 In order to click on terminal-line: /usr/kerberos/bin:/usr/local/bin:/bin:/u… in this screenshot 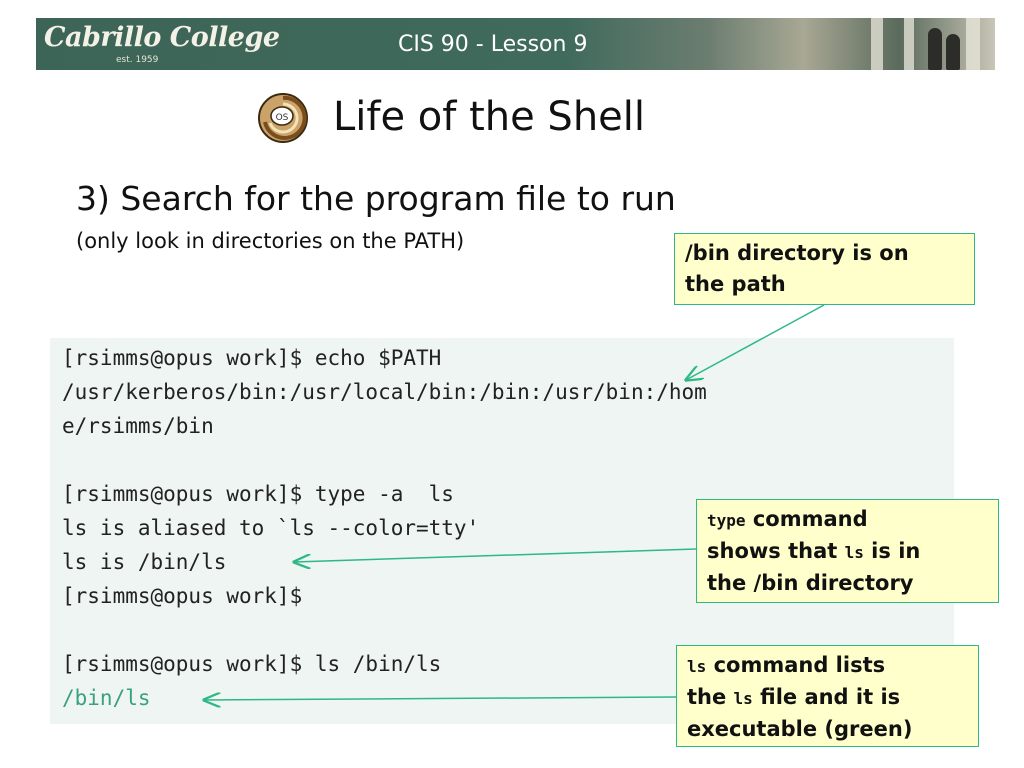, I will do `click(384, 392)`.